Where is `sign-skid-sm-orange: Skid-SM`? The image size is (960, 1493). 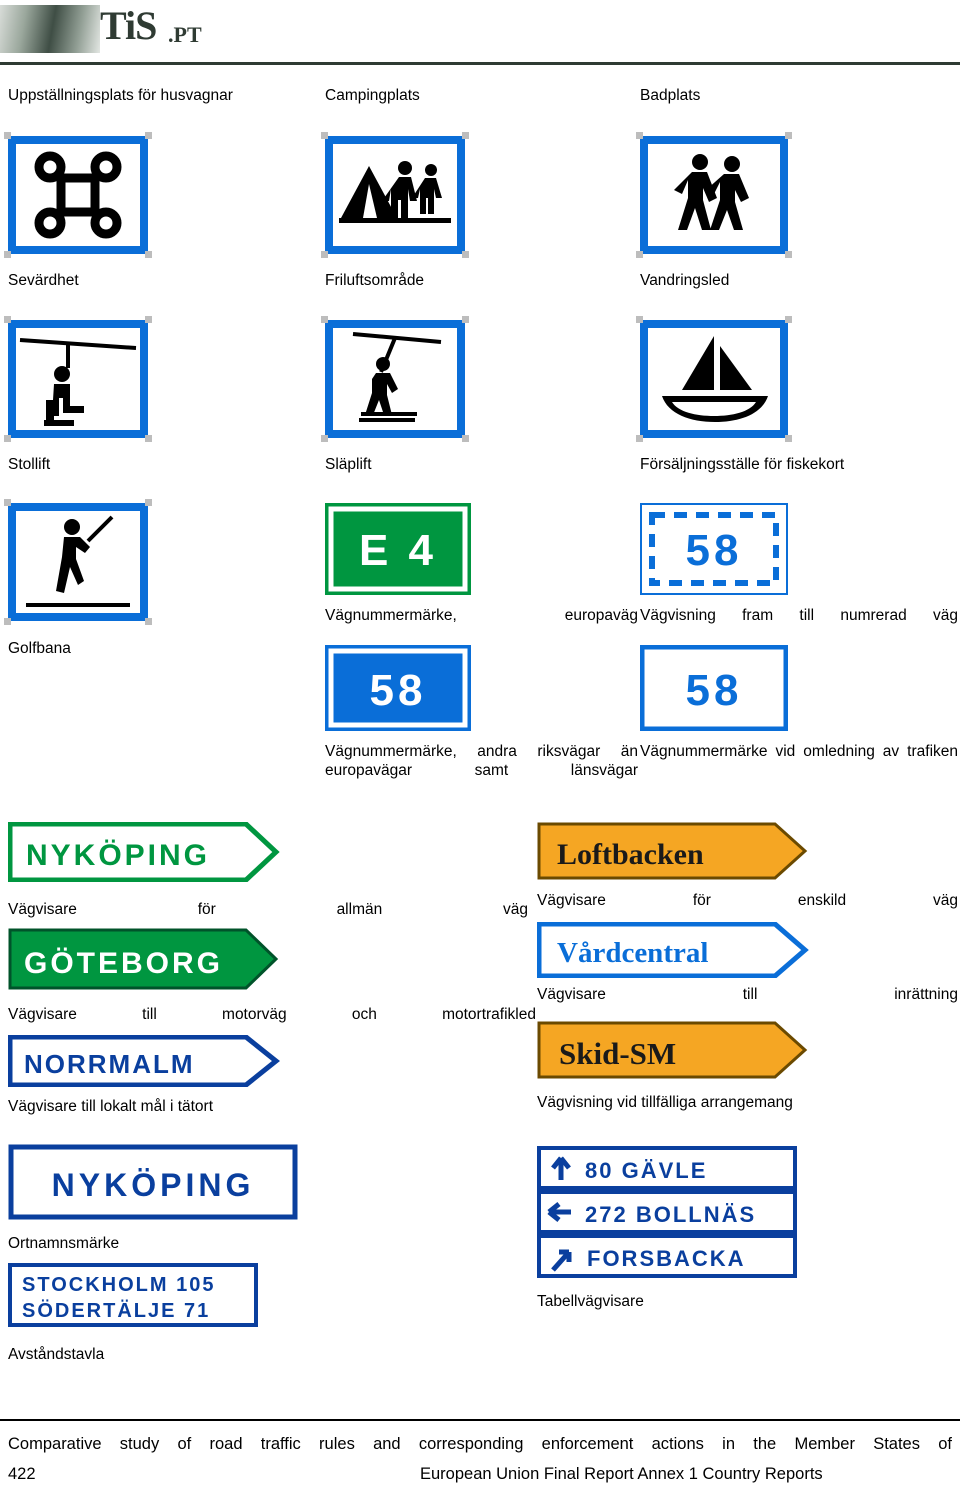 sign-skid-sm-orange: Skid-SM is located at coordinates (673, 1050).